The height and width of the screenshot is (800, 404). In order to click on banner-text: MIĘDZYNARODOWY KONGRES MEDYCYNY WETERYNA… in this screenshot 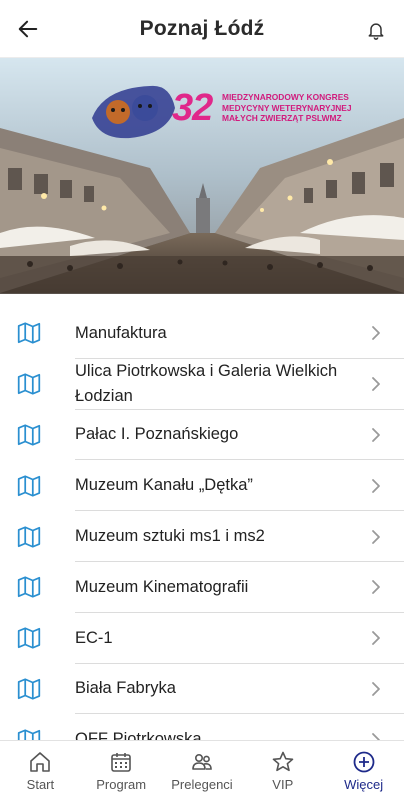, I will do `click(287, 108)`.